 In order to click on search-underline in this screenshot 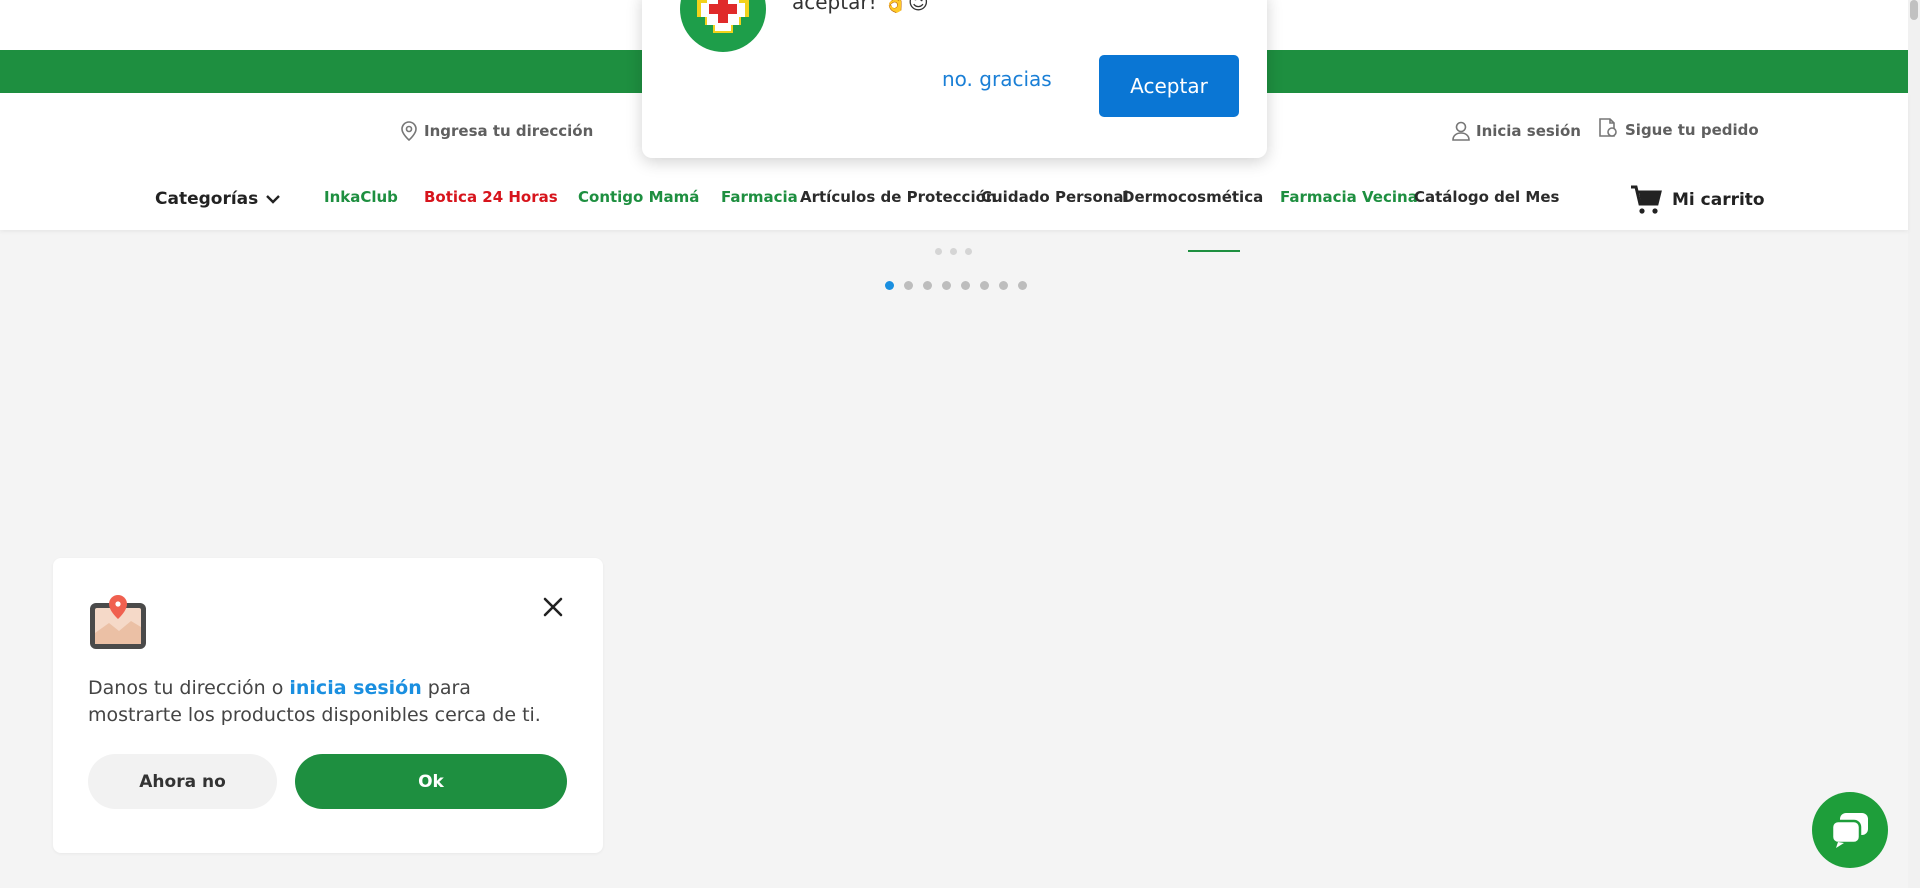, I will do `click(1214, 251)`.